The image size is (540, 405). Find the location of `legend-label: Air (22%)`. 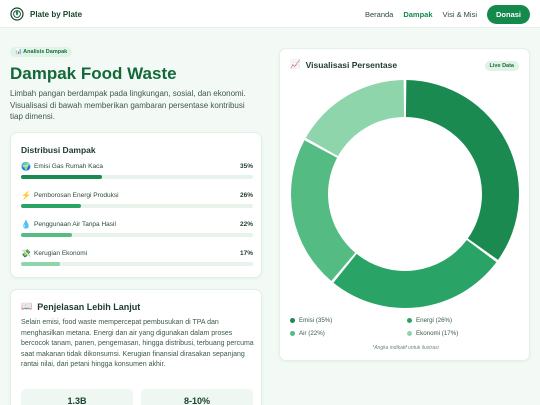

legend-label: Air (22%) is located at coordinates (312, 333).